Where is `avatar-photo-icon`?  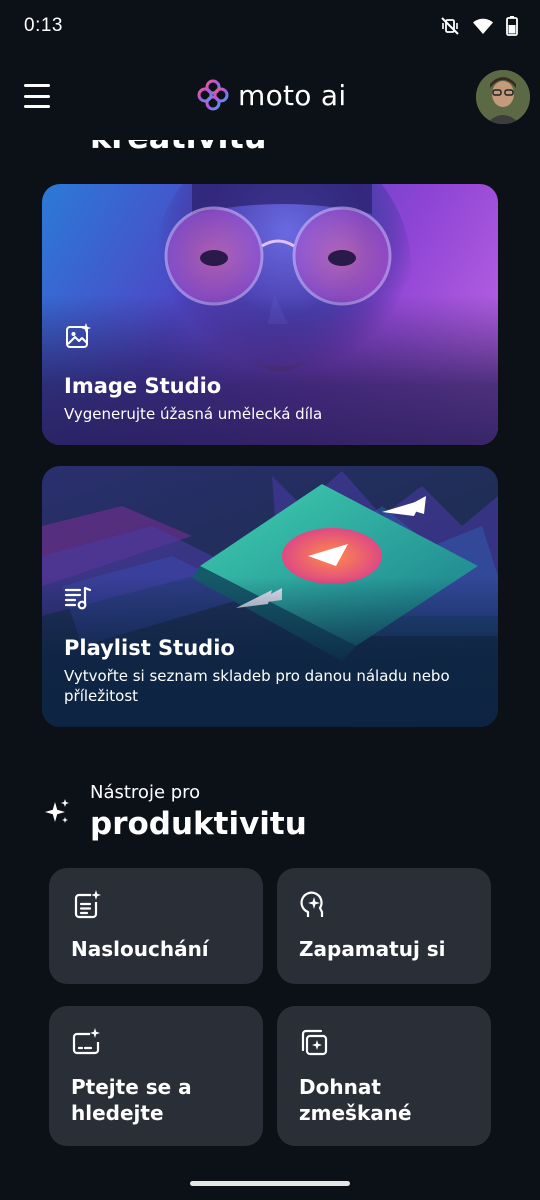
avatar-photo-icon is located at coordinates (503, 97).